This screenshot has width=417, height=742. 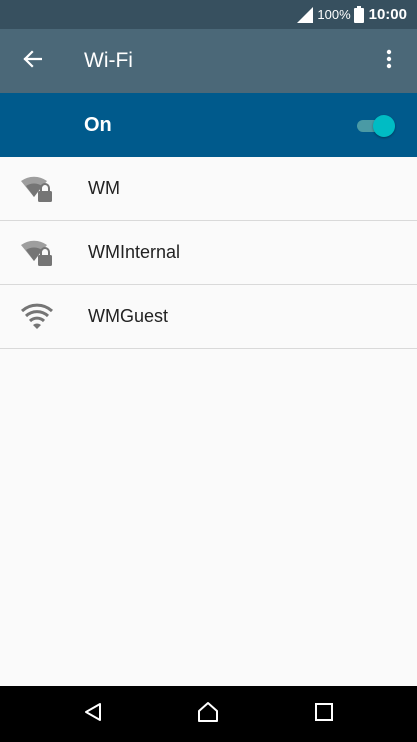 I want to click on status-bar: 100% 10:00, so click(x=208, y=14).